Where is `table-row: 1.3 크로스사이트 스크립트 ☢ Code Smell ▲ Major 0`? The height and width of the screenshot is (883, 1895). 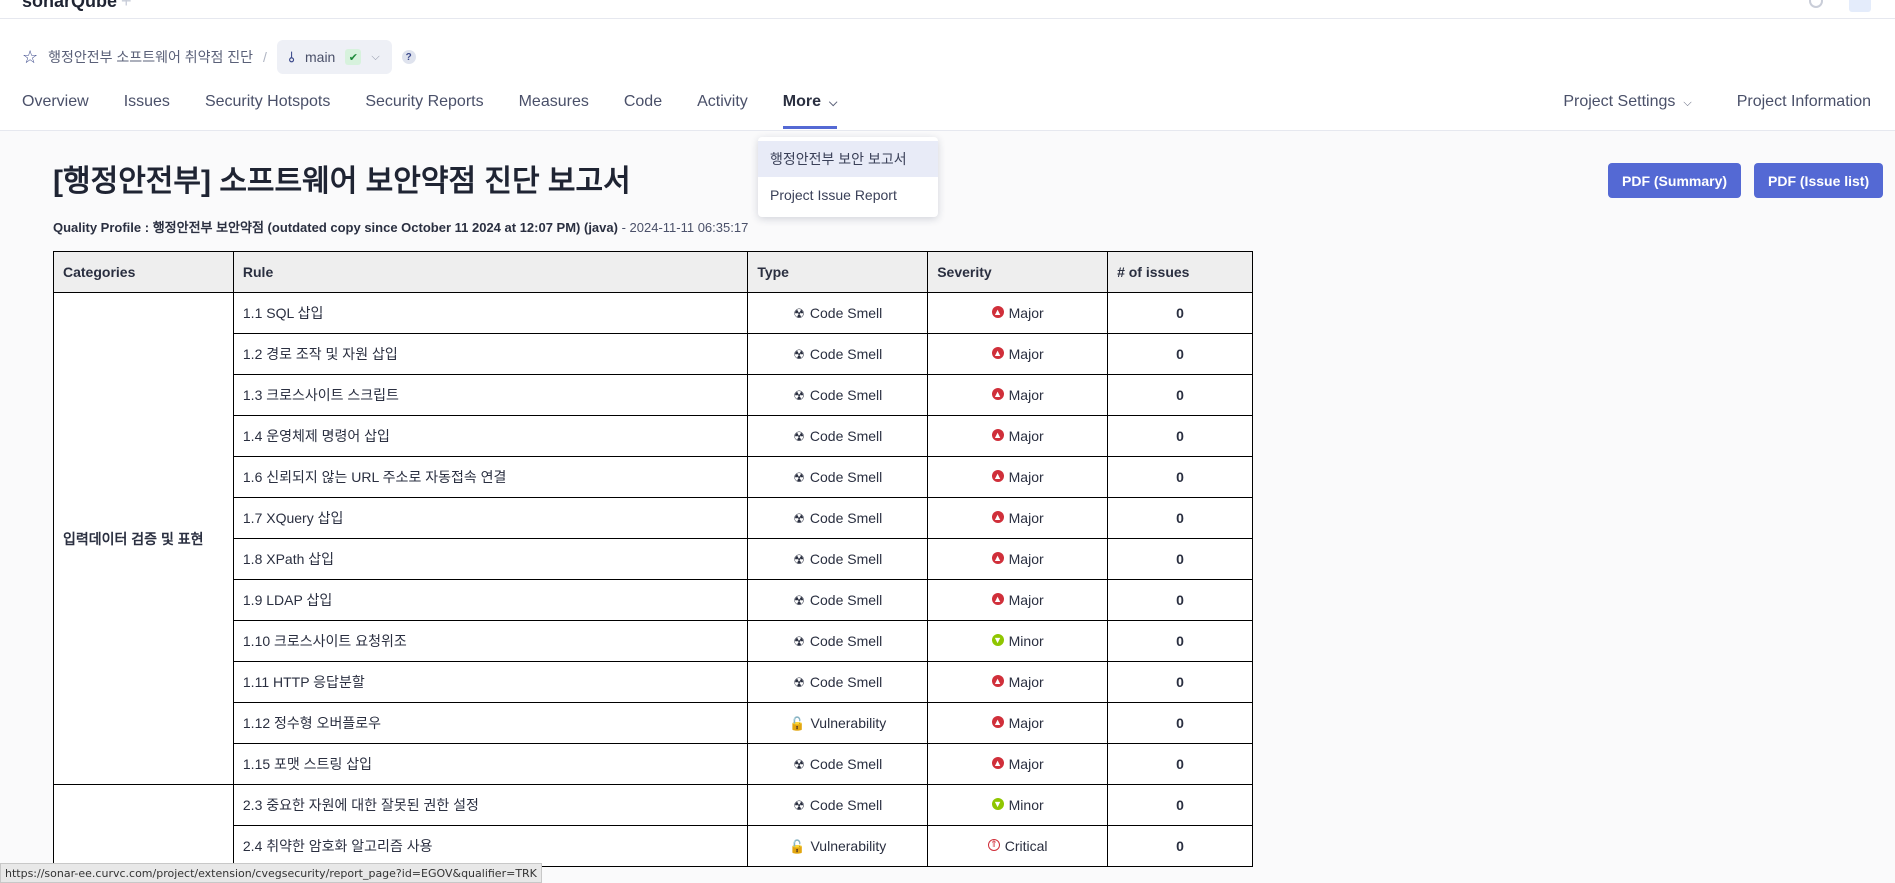
table-row: 1.3 크로스사이트 스크립트 ☢ Code Smell ▲ Major 0 is located at coordinates (653, 395).